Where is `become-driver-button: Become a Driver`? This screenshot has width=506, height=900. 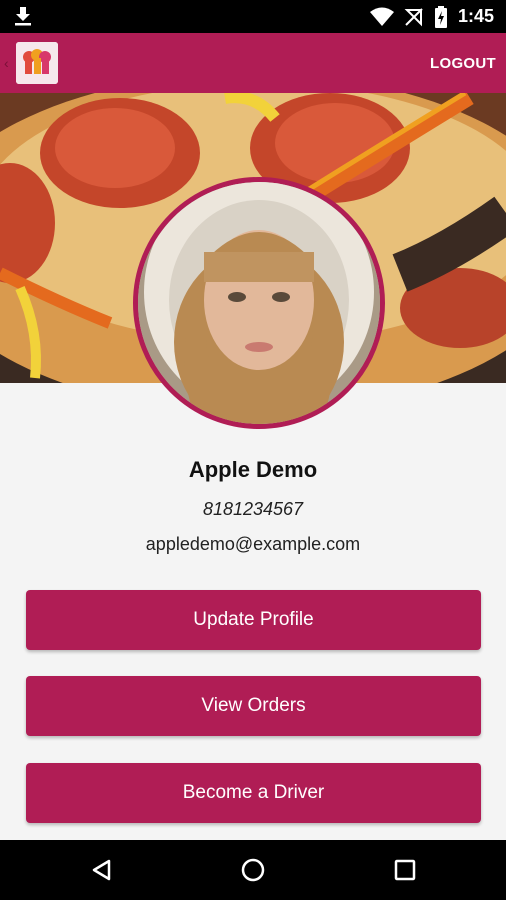 become-driver-button: Become a Driver is located at coordinates (253, 793).